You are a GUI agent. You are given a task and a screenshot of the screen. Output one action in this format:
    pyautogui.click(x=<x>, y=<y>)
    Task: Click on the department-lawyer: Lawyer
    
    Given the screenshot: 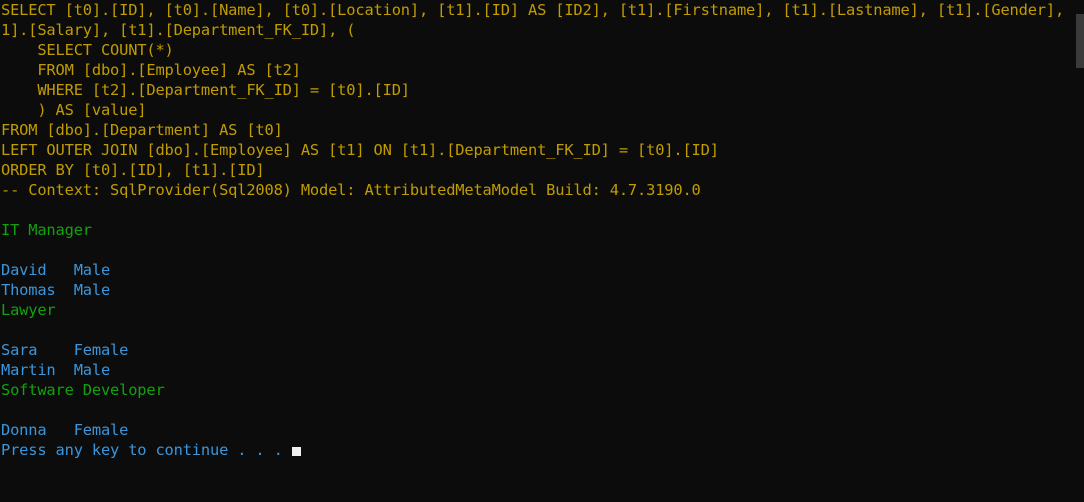 What is the action you would take?
    pyautogui.click(x=28, y=310)
    